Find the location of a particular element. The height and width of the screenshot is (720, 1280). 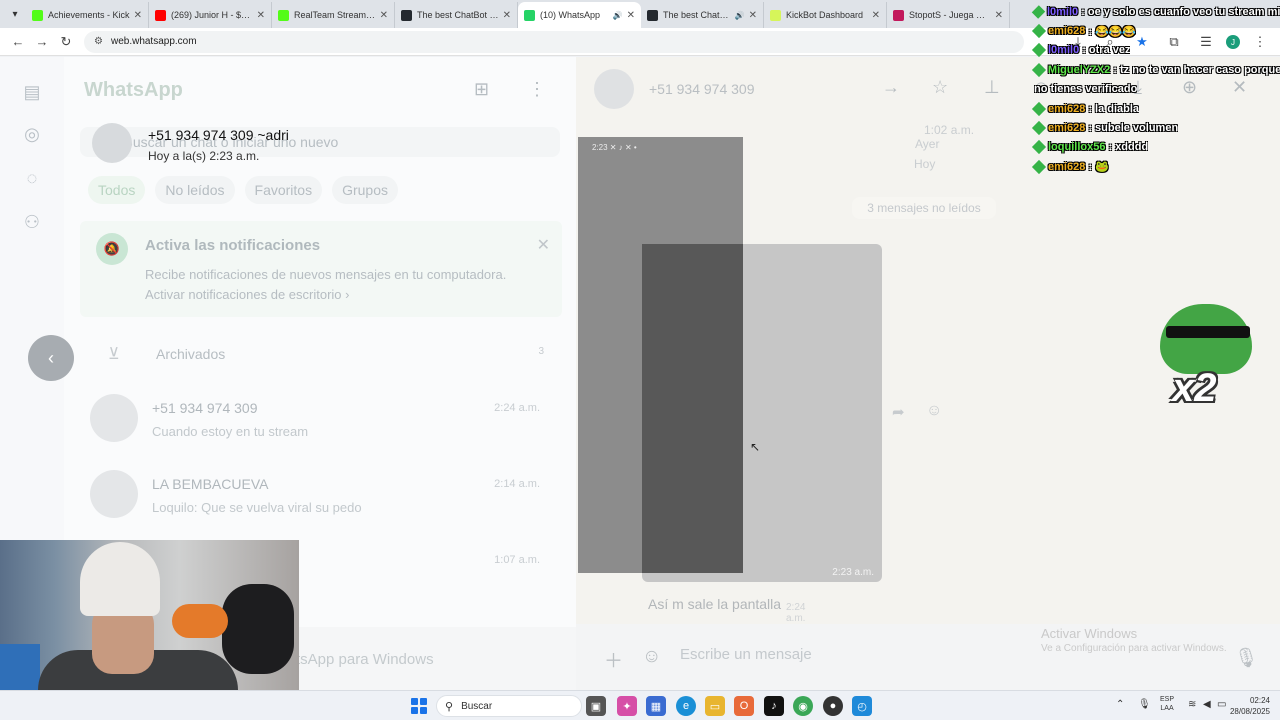

outlook-icon: O is located at coordinates (744, 706).